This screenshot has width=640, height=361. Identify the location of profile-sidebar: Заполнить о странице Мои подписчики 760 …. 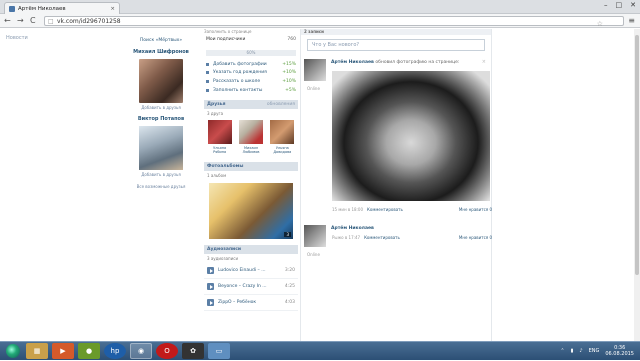
(251, 170).